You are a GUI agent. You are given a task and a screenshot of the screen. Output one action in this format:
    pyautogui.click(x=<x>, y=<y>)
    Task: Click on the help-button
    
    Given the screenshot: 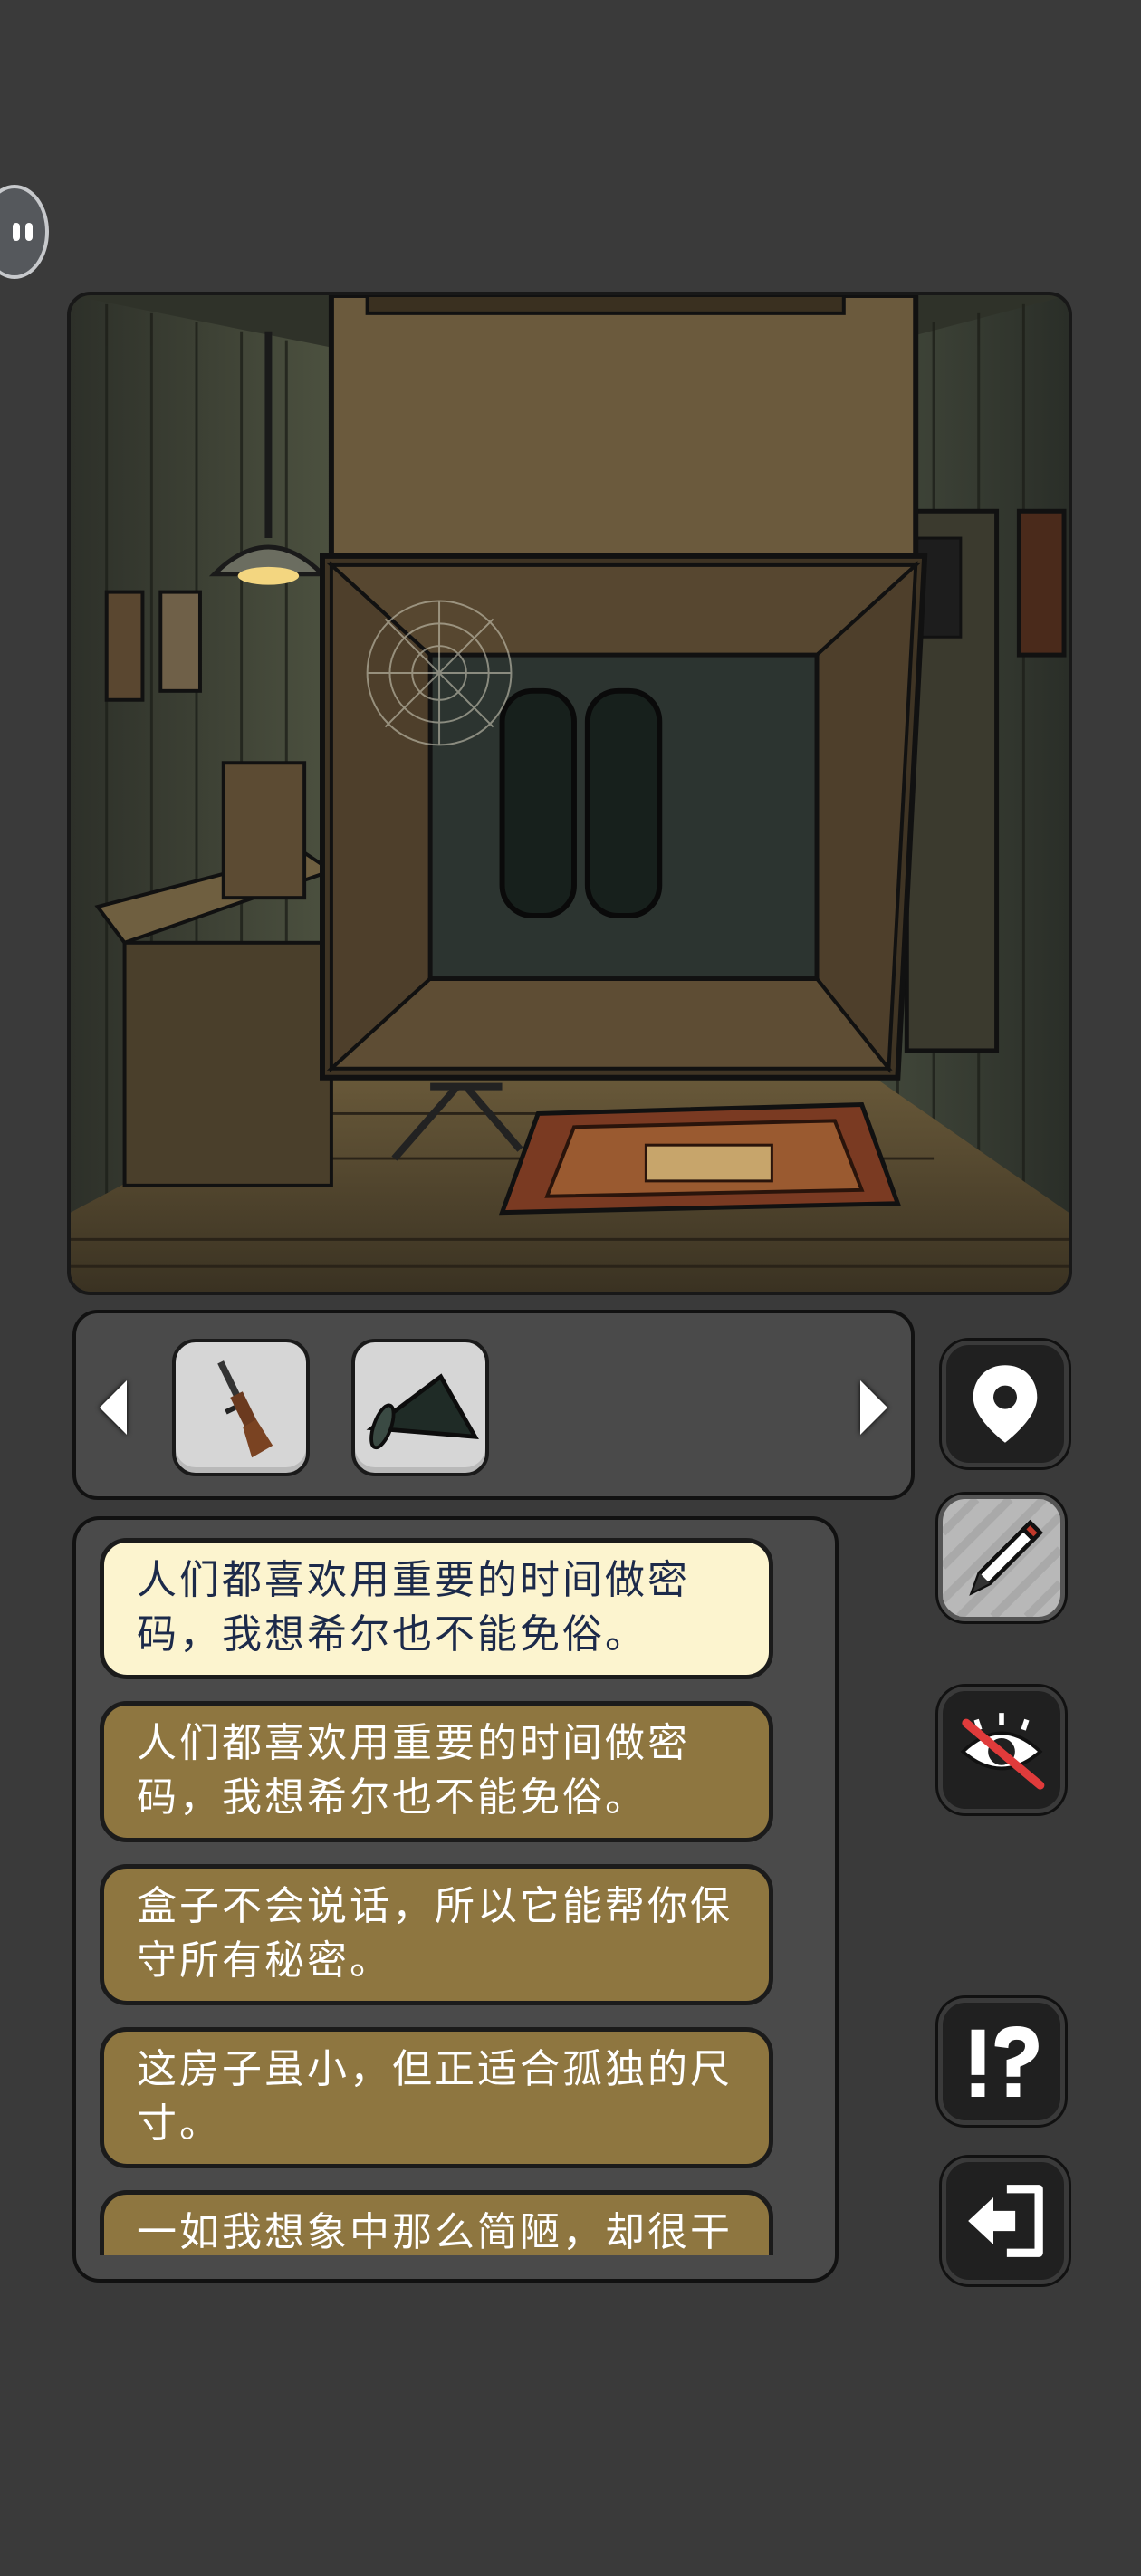 What is the action you would take?
    pyautogui.click(x=1002, y=2061)
    